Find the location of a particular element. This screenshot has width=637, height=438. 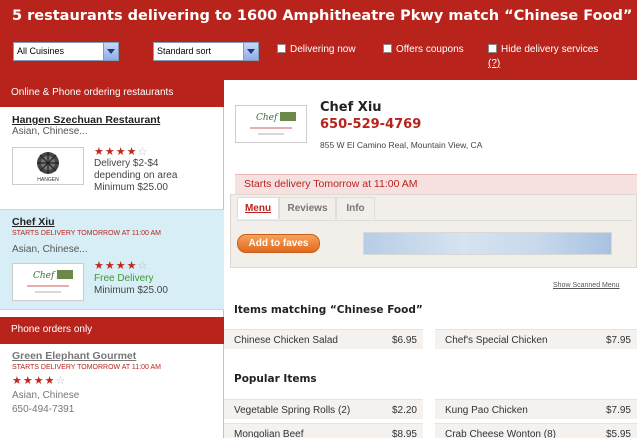

tab-divider is located at coordinates (434, 220).